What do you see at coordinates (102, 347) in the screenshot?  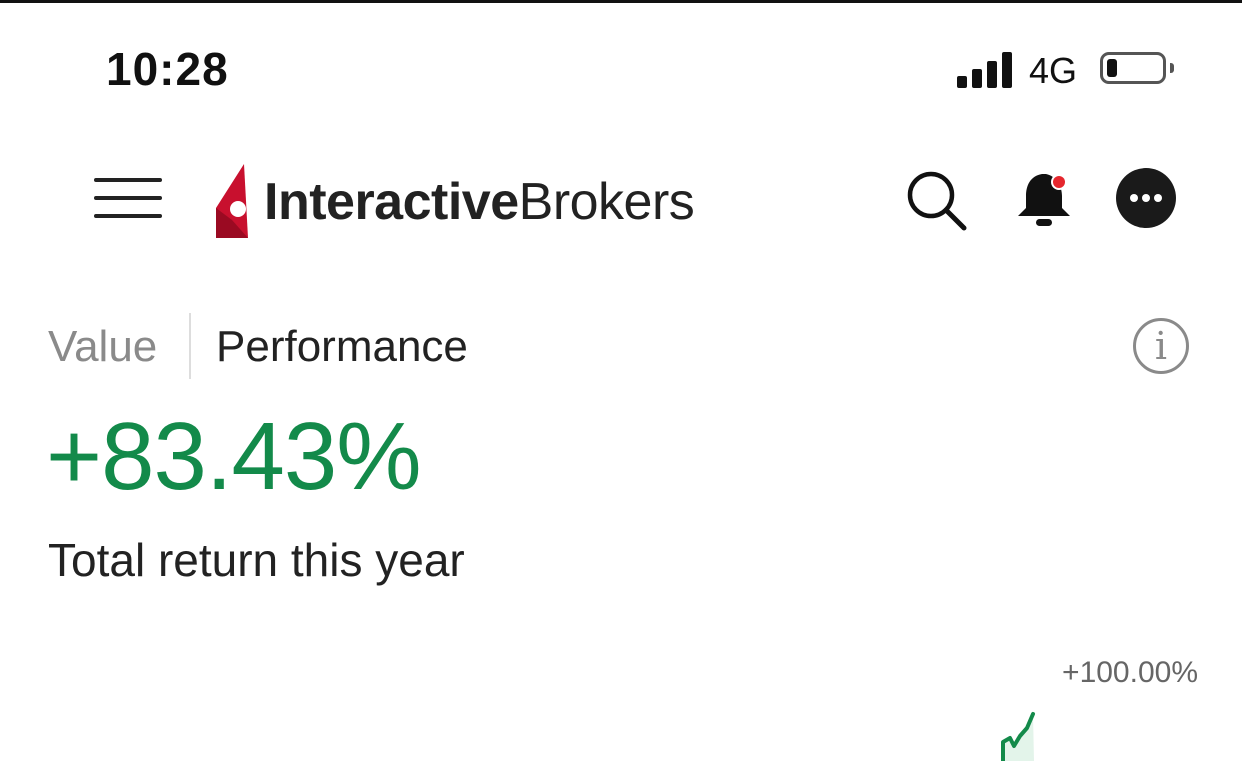 I see `tab-value: Value` at bounding box center [102, 347].